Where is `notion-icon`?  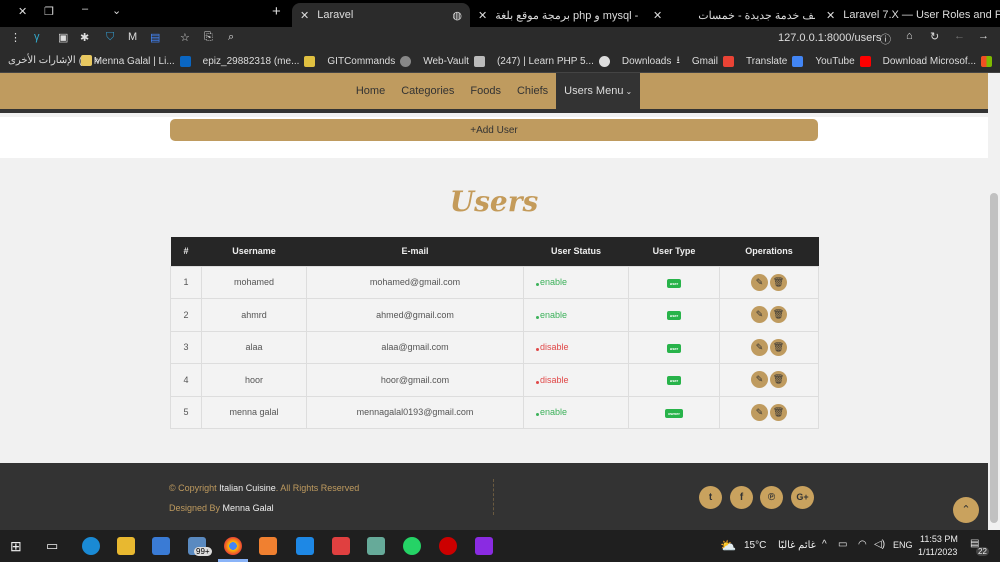 notion-icon is located at coordinates (479, 61).